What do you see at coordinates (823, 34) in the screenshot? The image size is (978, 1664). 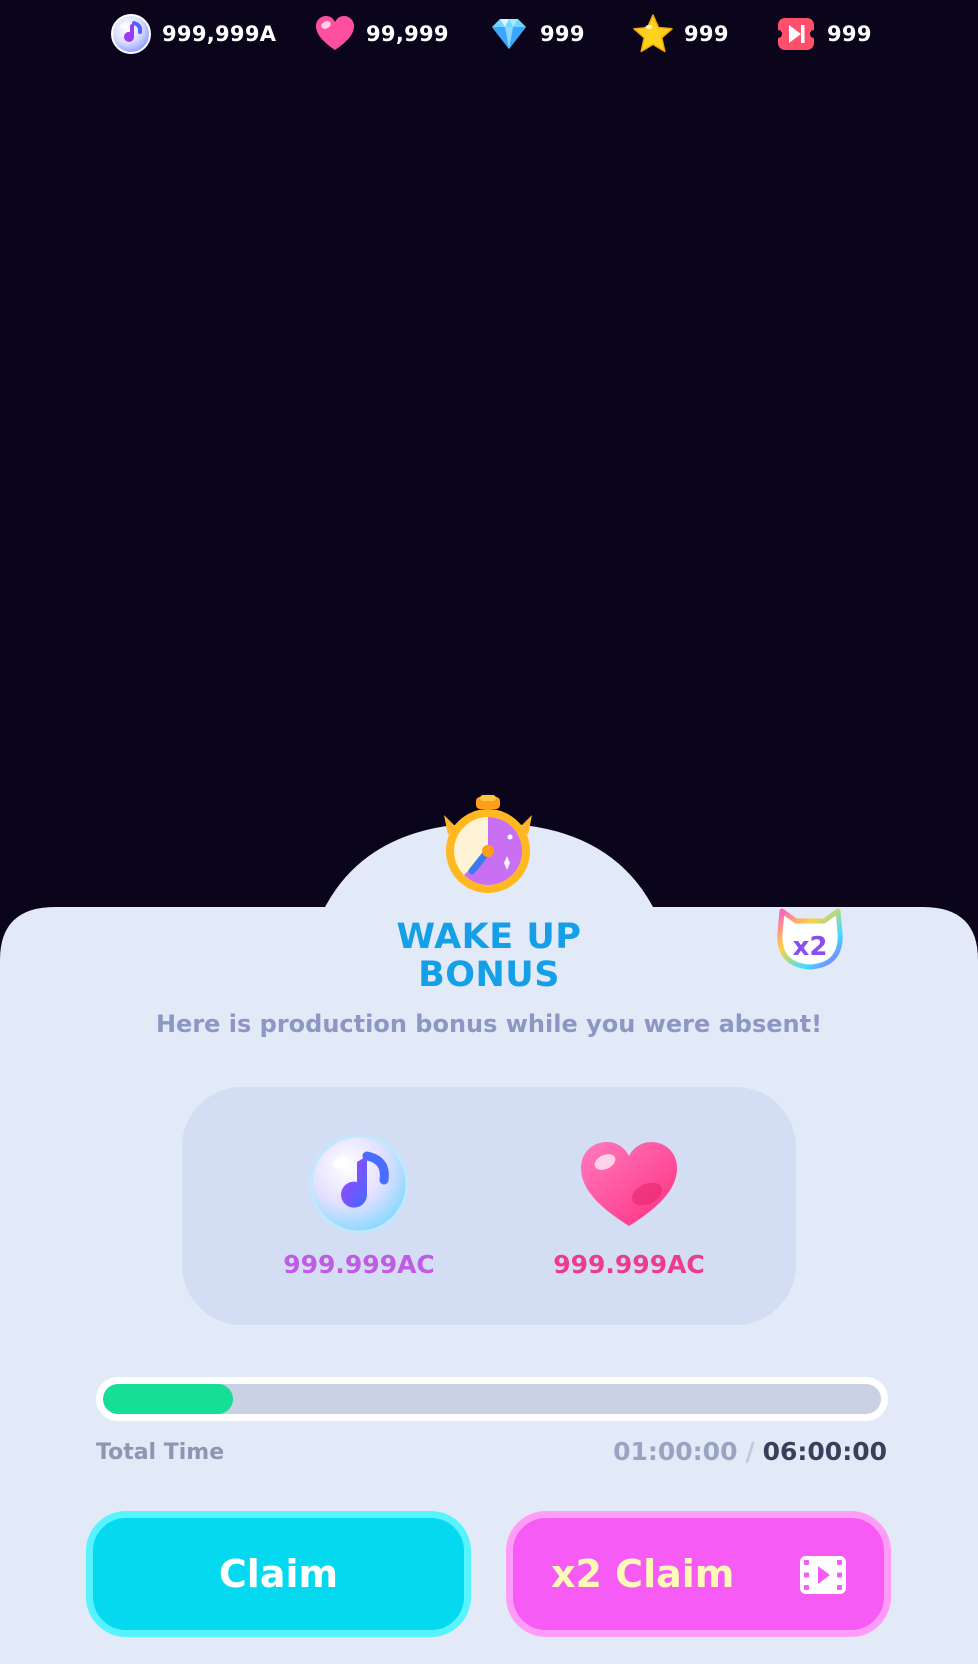 I see `resource-video-tickets: 999` at bounding box center [823, 34].